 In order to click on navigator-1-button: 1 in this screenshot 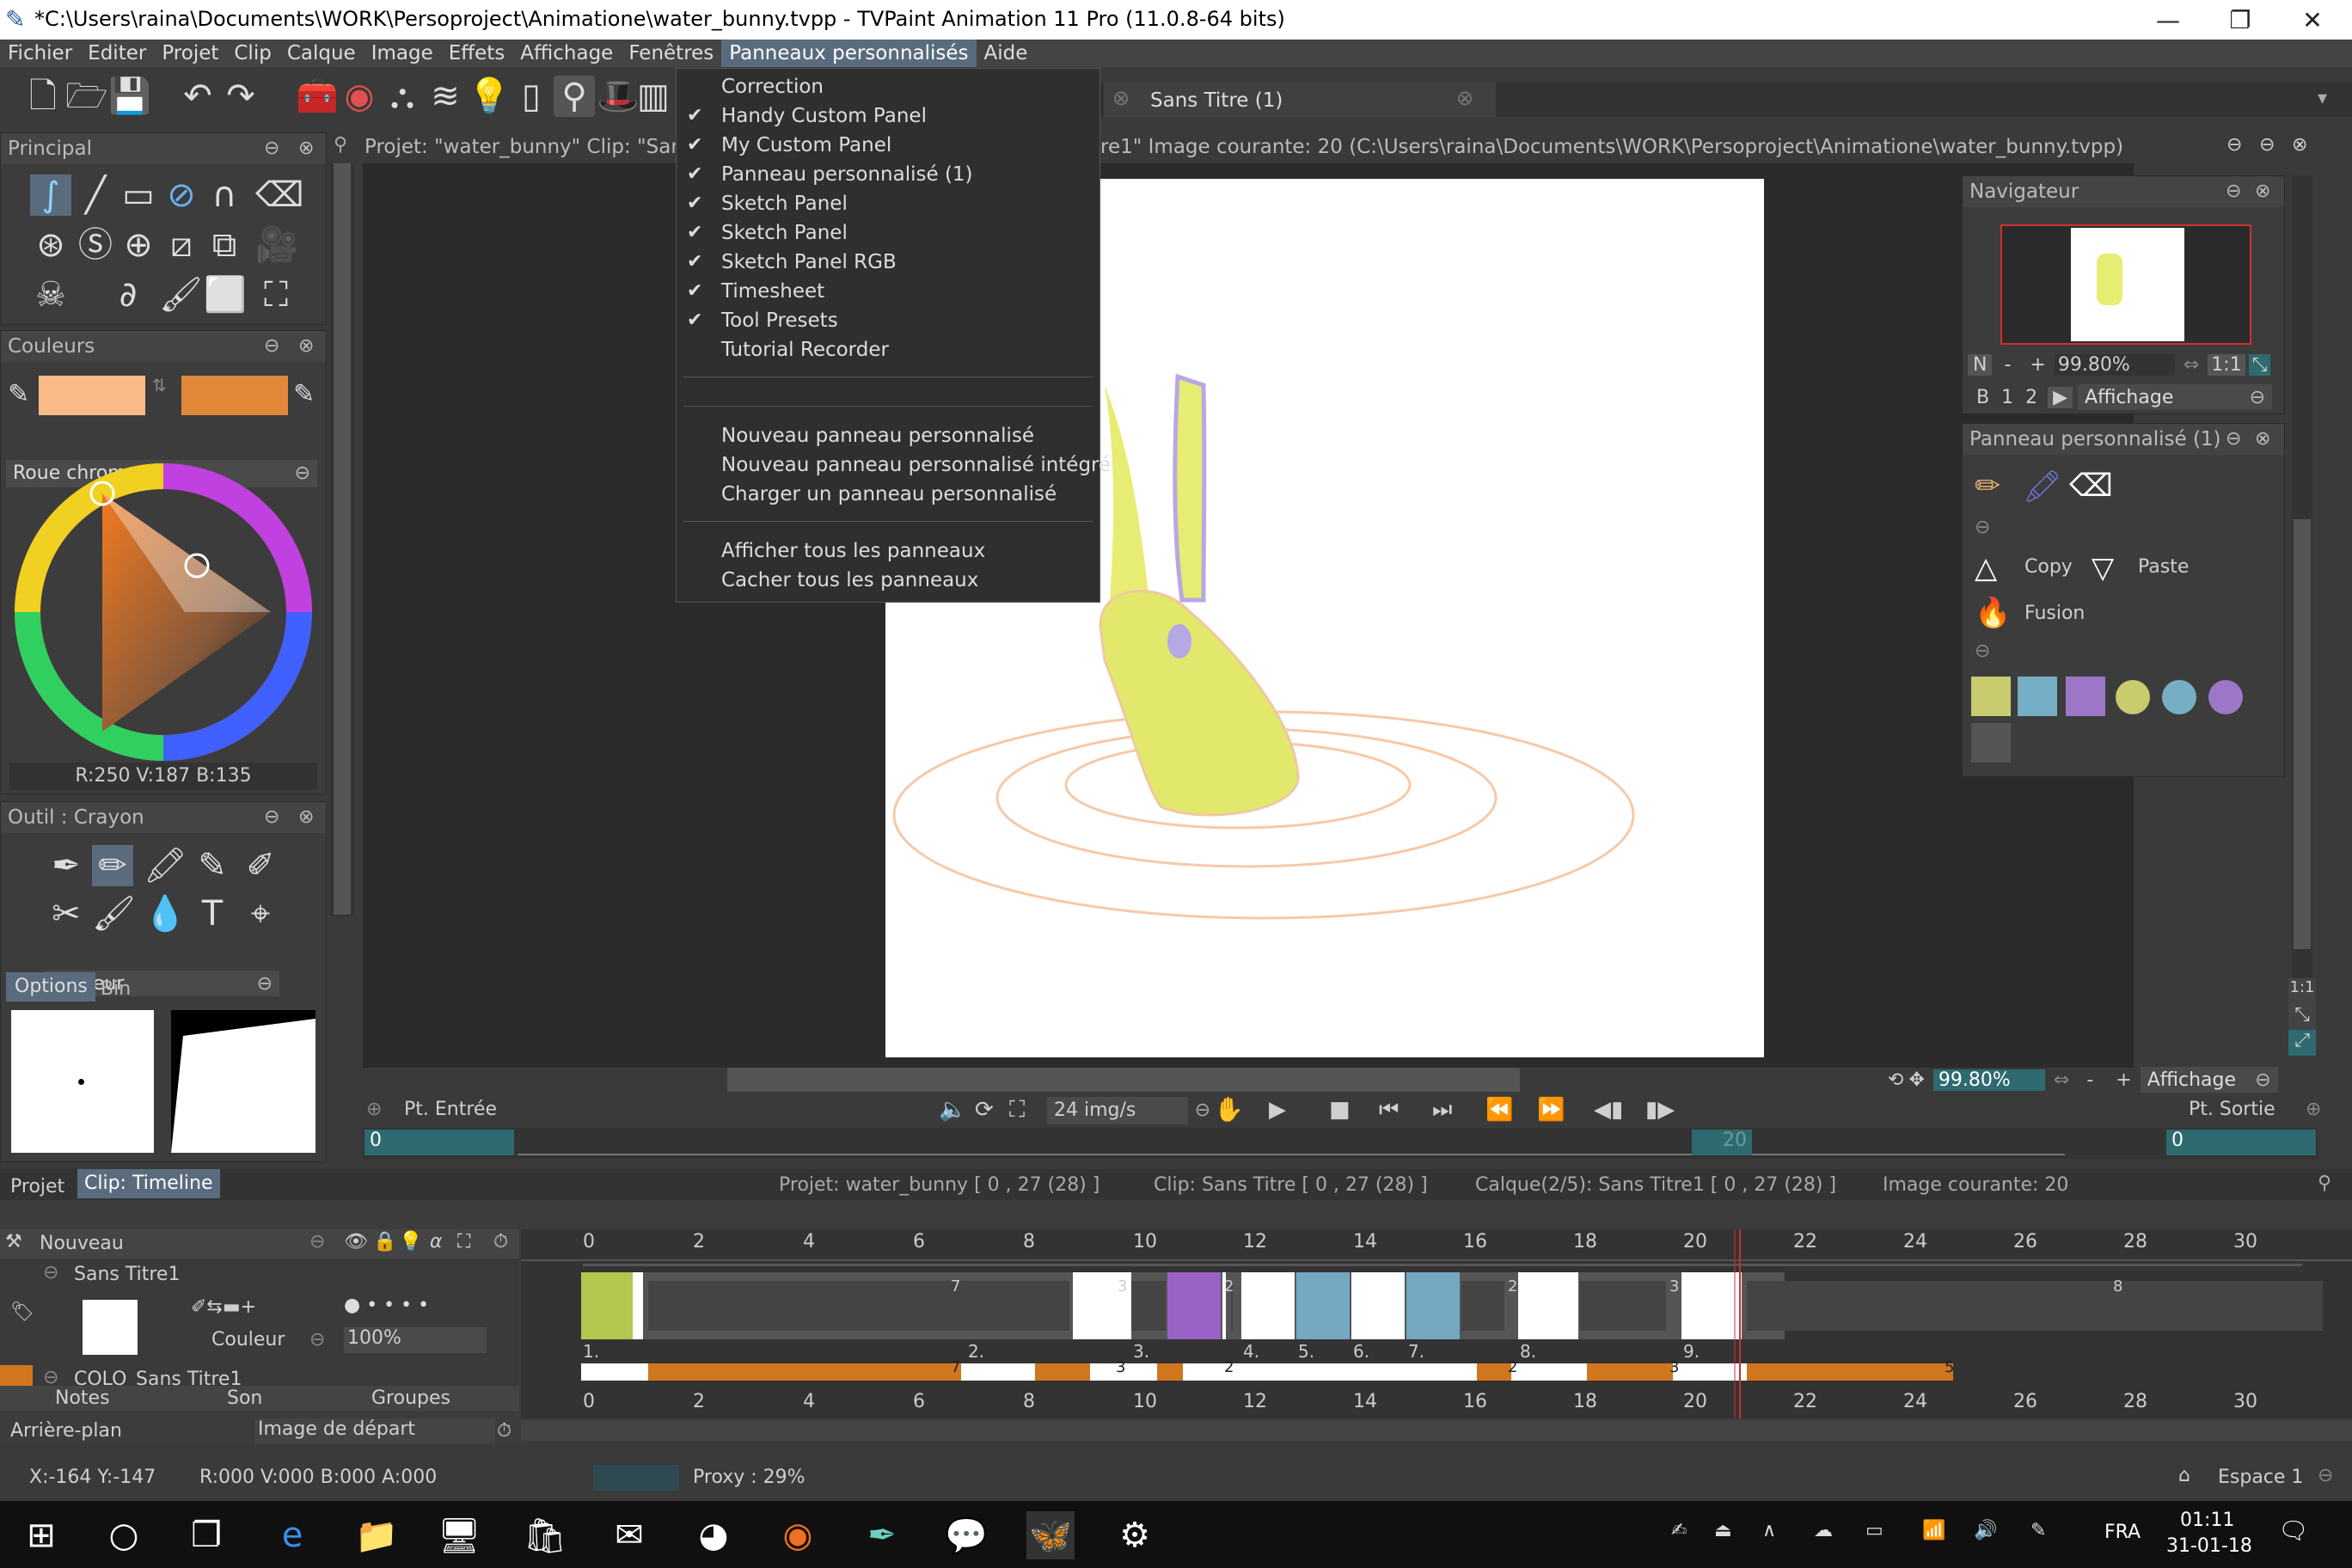, I will do `click(2007, 397)`.